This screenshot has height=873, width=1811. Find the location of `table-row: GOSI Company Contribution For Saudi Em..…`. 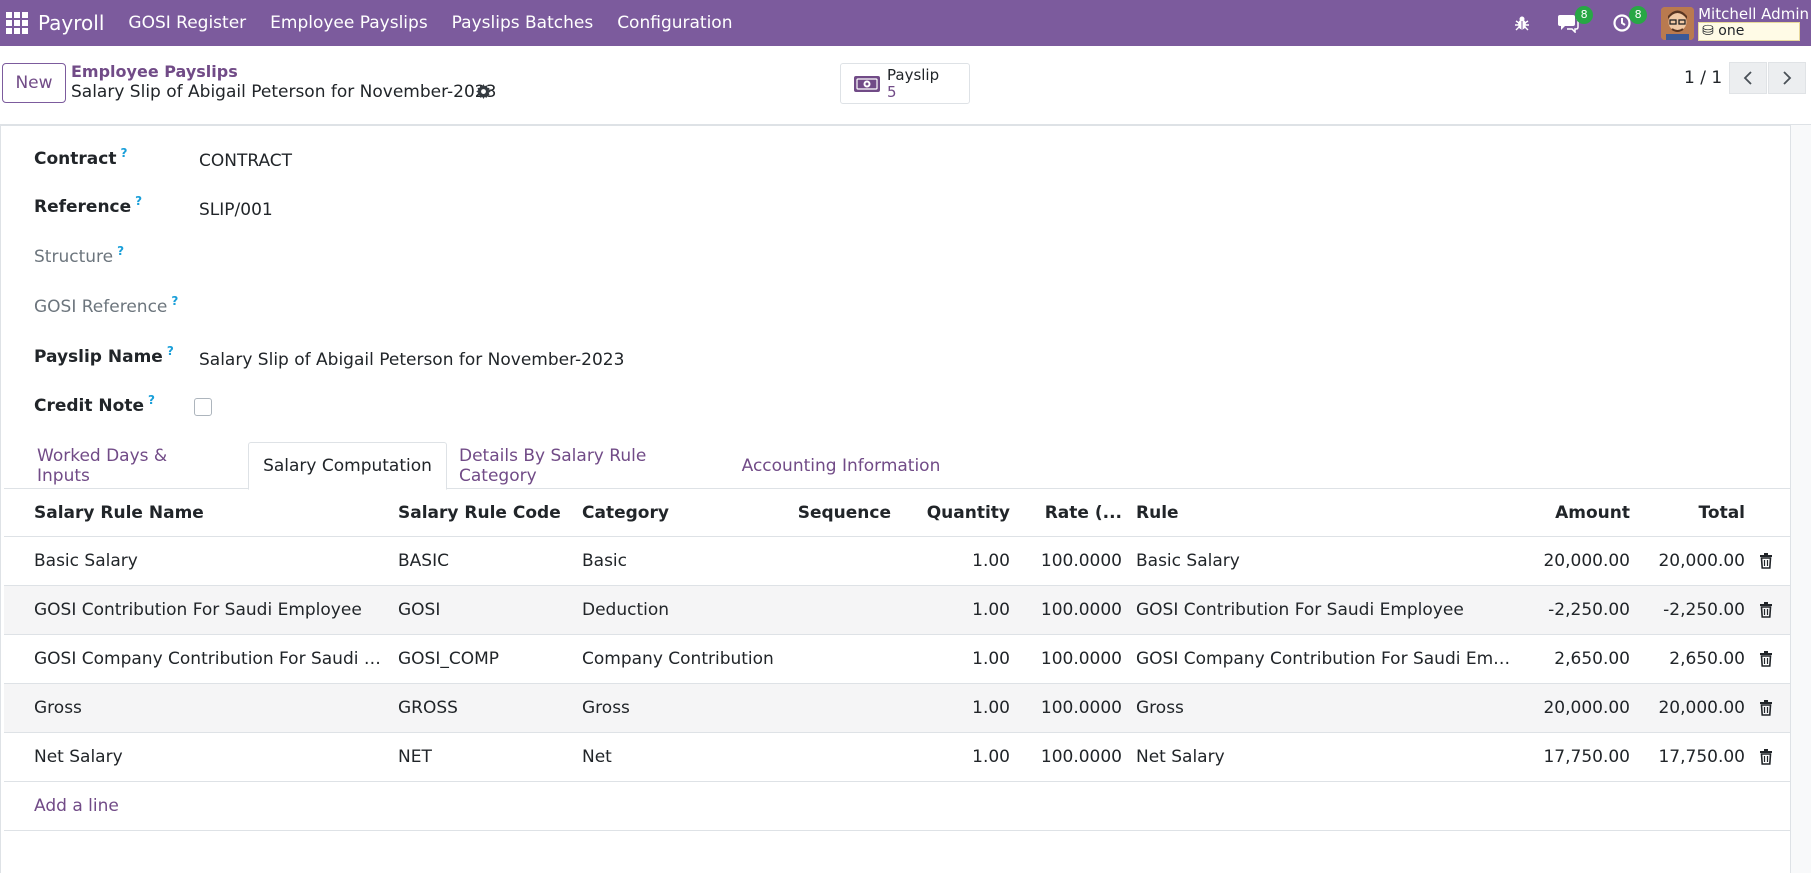

table-row: GOSI Company Contribution For Saudi Em..… is located at coordinates (897, 659).